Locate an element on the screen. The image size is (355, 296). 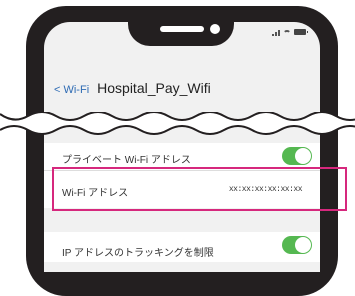
battery-icon is located at coordinates (301, 32).